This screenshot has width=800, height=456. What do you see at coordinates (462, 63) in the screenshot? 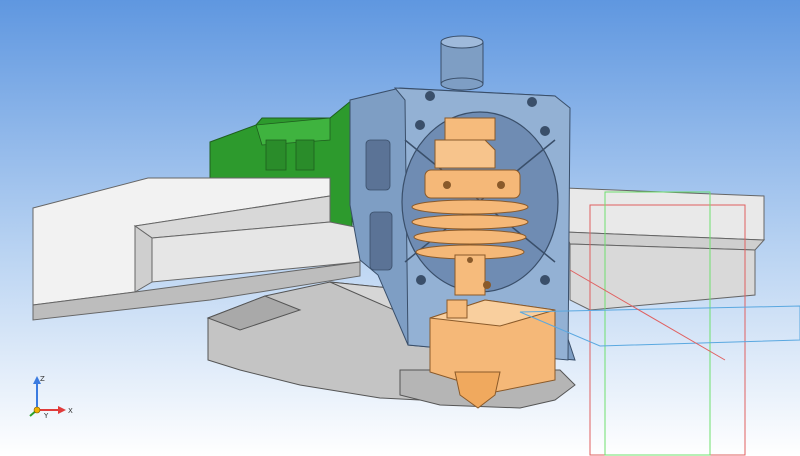
I see `filament-inlet` at bounding box center [462, 63].